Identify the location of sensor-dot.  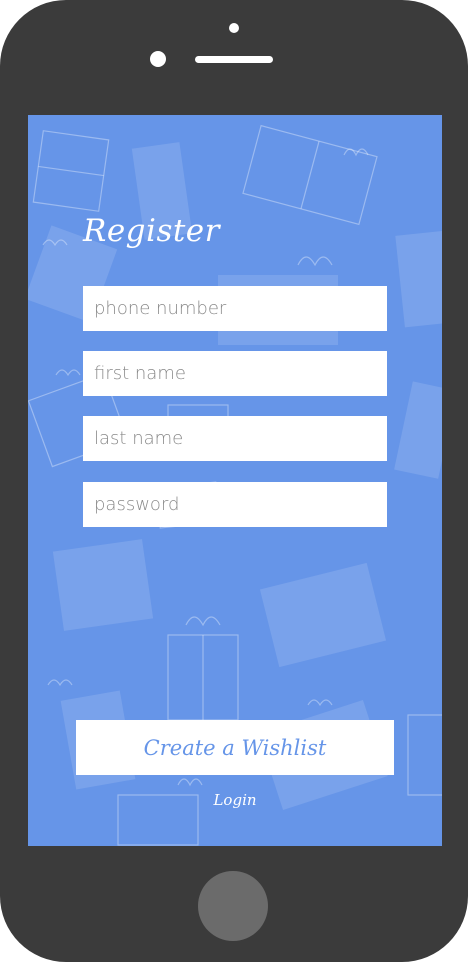
(234, 28).